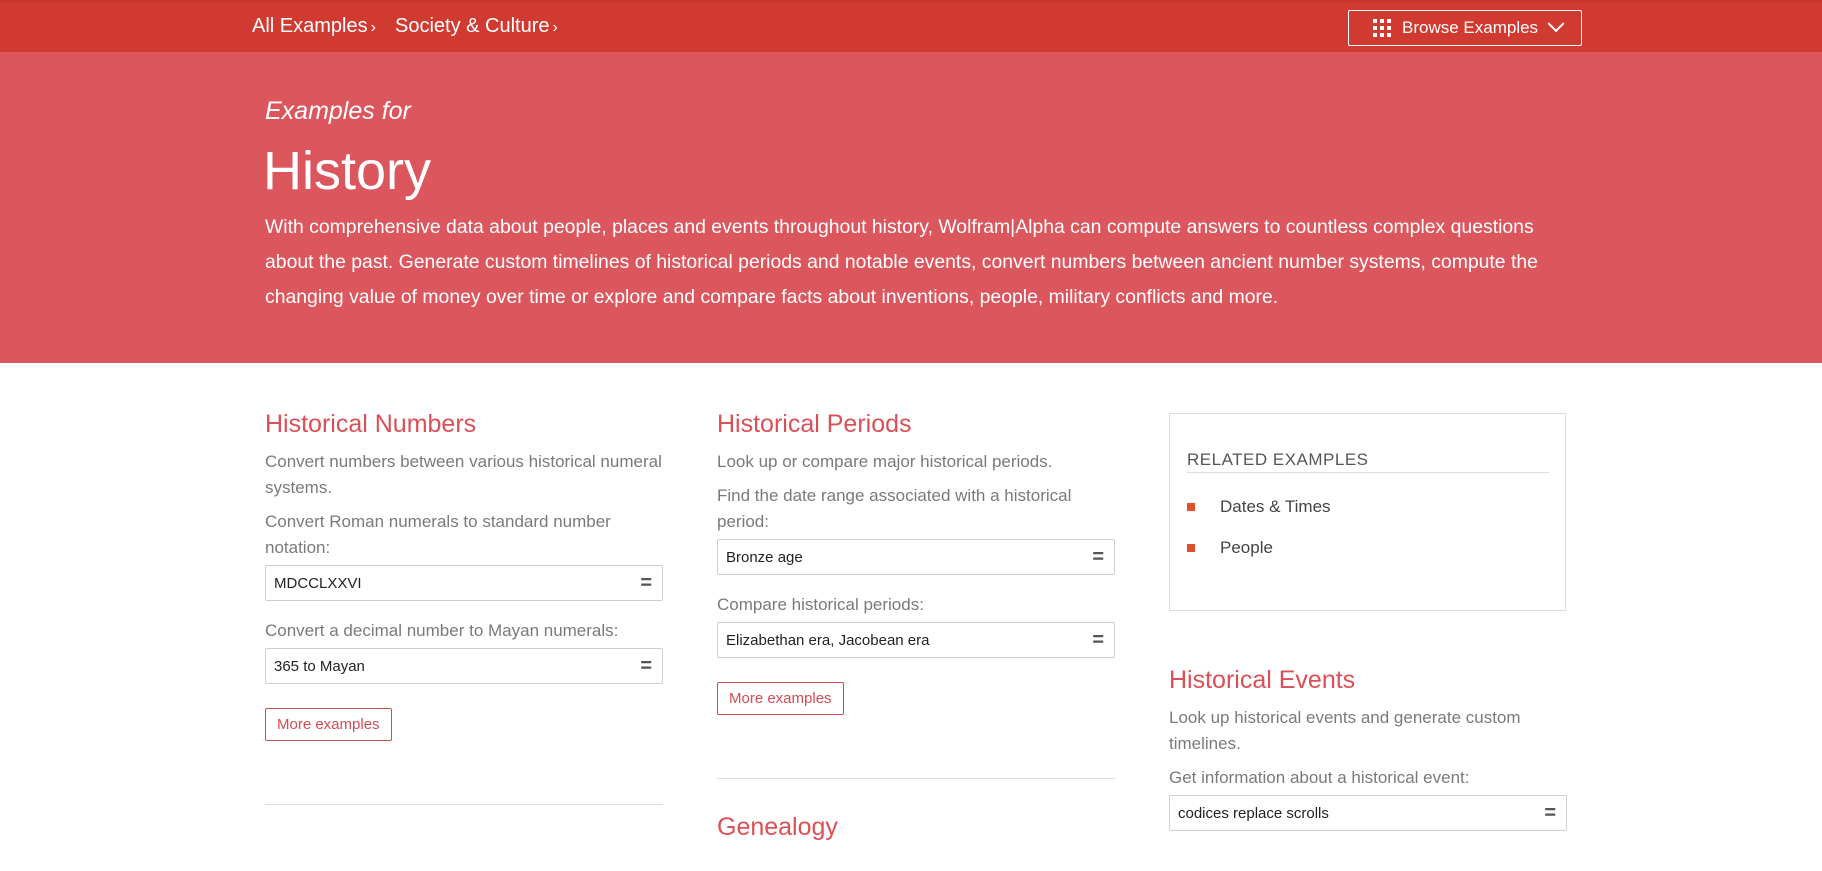  Describe the element at coordinates (1368, 461) in the screenshot. I see `related-heading: RELATED EXAMPLES` at that location.